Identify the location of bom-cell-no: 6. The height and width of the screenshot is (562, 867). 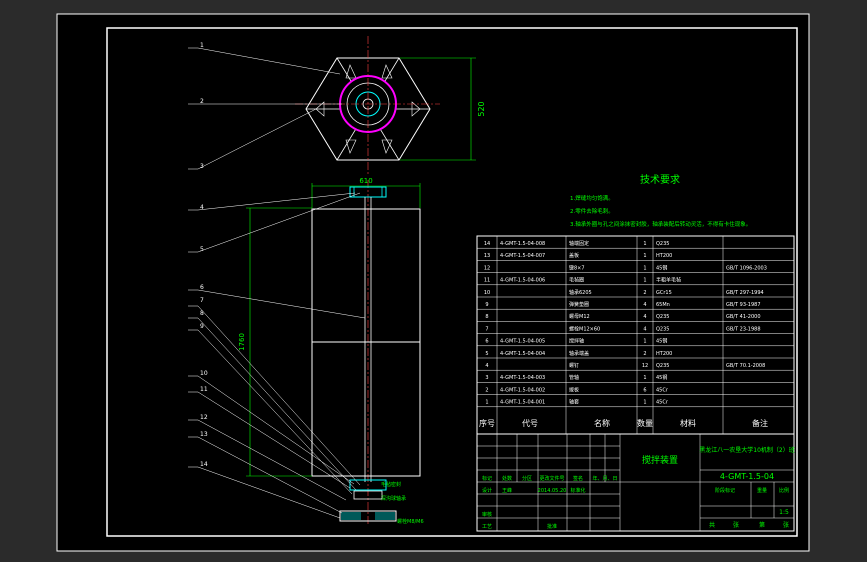
(486, 342).